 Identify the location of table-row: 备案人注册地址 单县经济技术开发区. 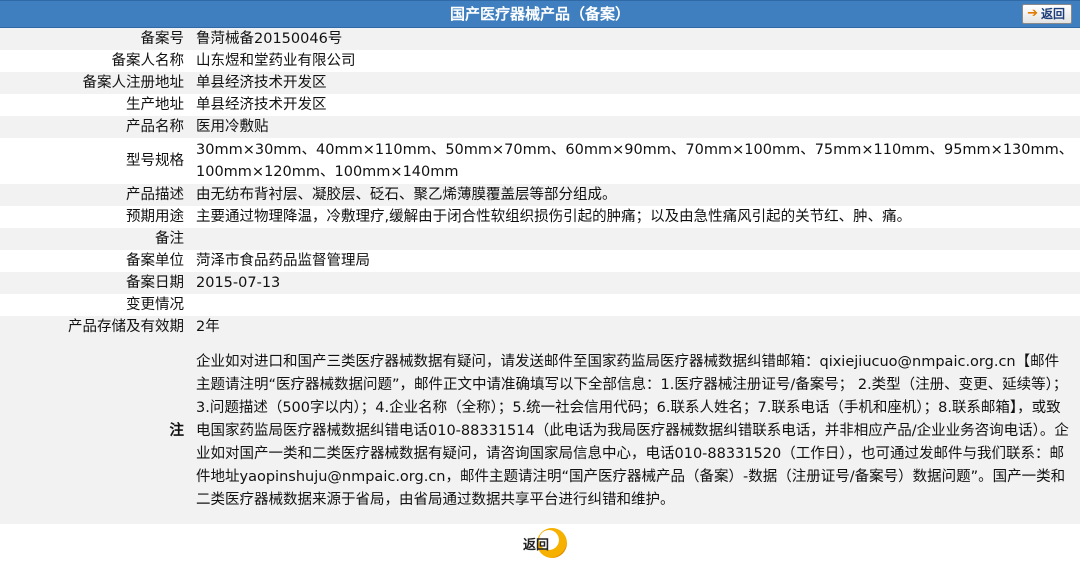
(540, 83).